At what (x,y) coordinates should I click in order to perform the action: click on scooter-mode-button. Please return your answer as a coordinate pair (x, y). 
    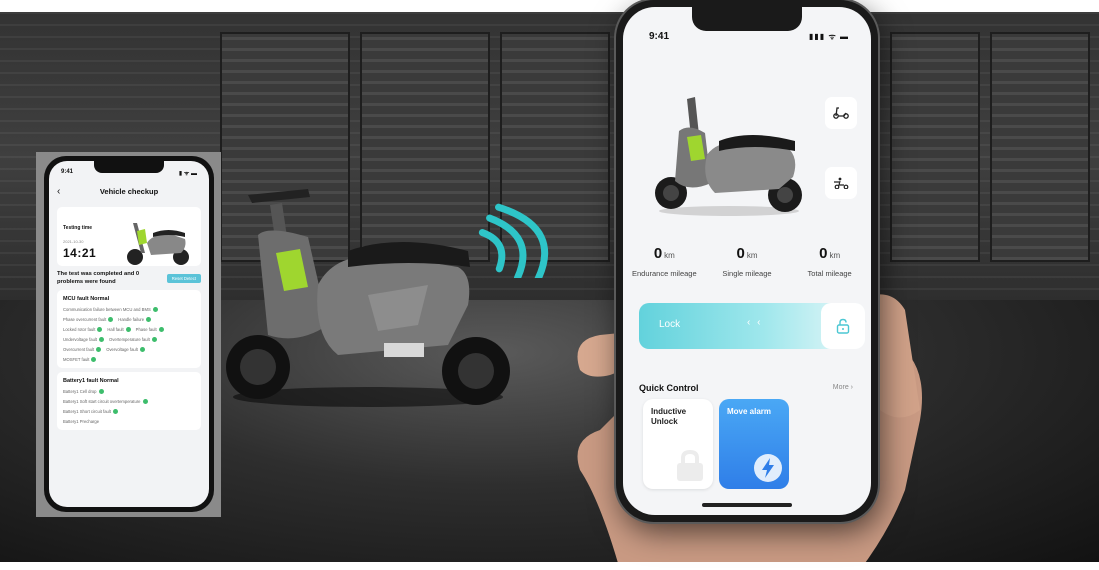
    Looking at the image, I should click on (841, 113).